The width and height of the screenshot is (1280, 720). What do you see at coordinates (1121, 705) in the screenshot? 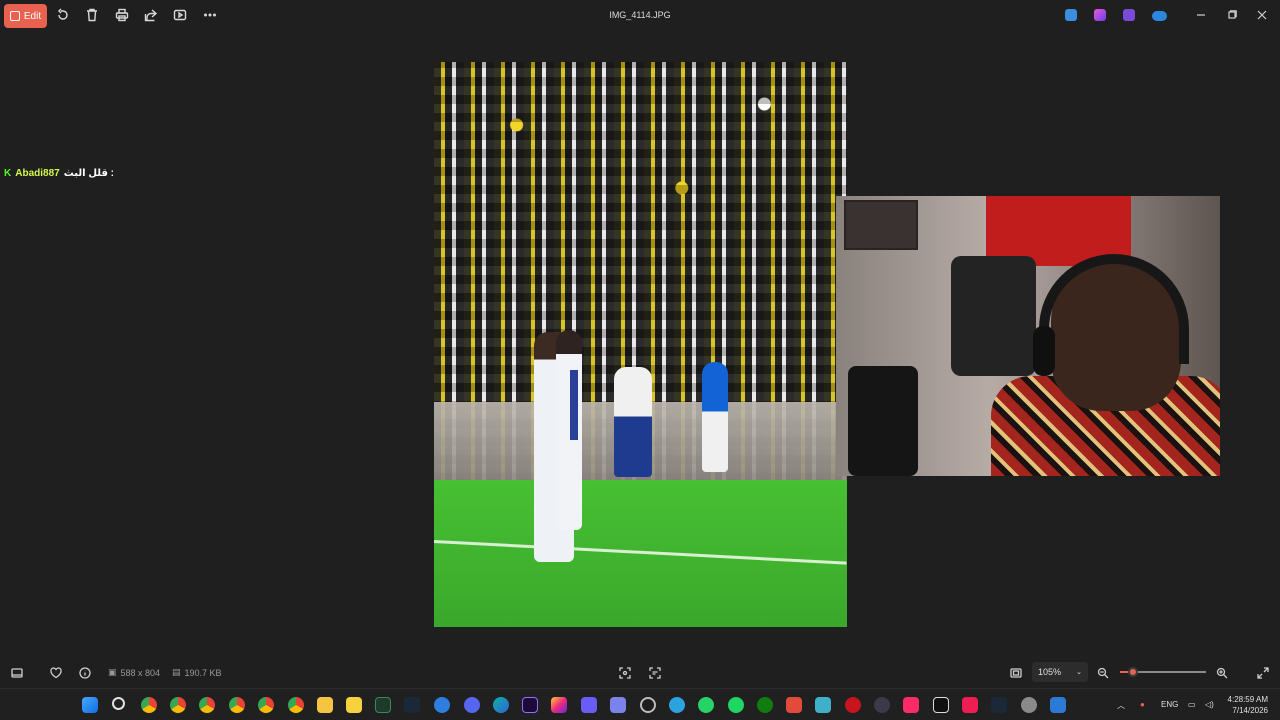
I see `chevron-up-icon: ︿` at bounding box center [1121, 705].